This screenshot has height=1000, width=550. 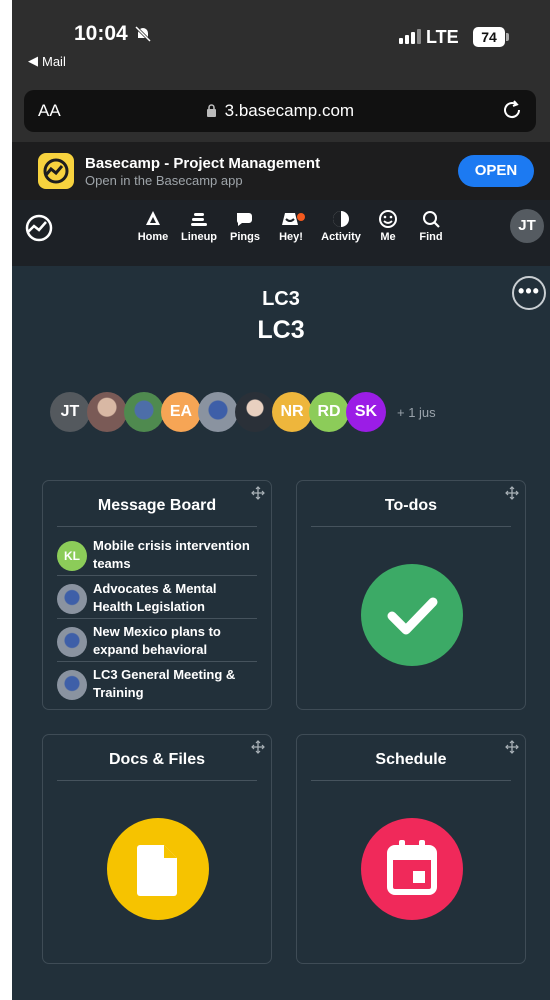 I want to click on nav-lineup: Lineup, so click(x=199, y=225).